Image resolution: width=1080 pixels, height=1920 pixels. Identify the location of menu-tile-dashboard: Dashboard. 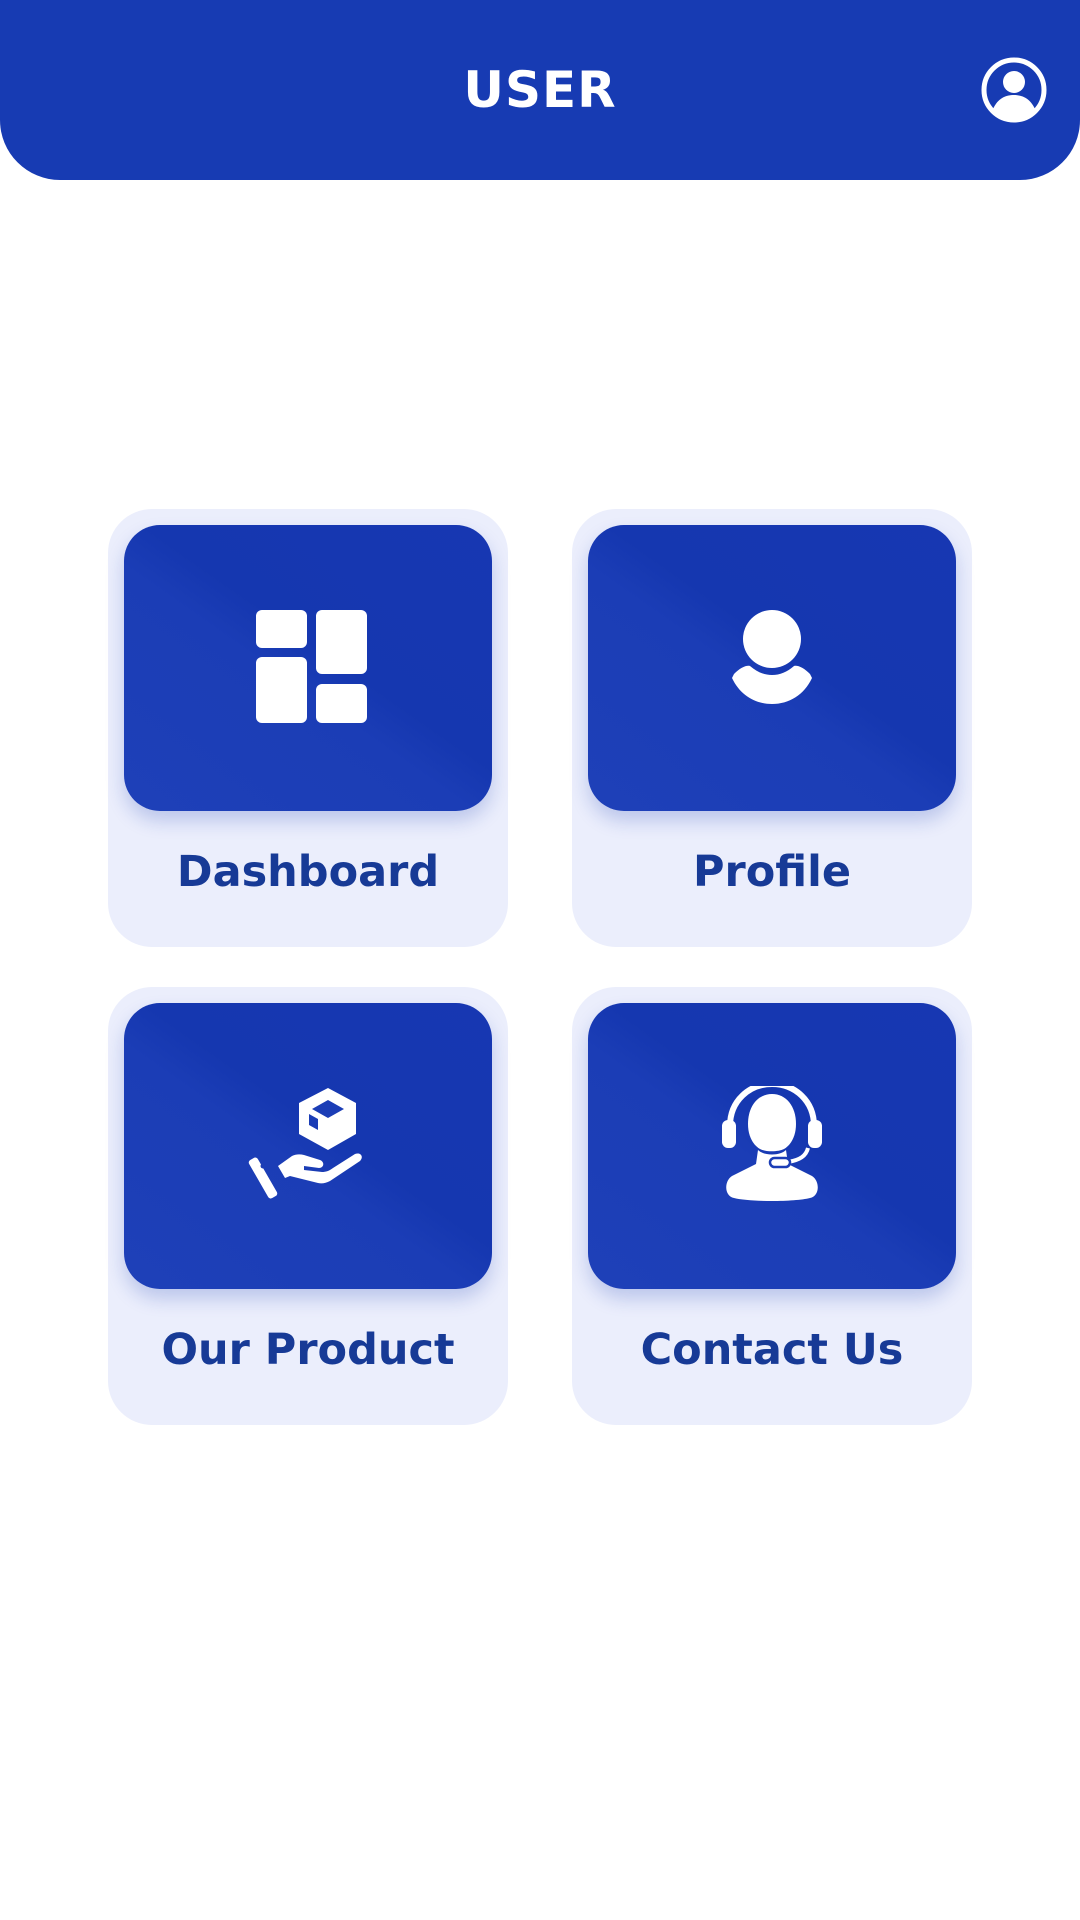
(308, 728).